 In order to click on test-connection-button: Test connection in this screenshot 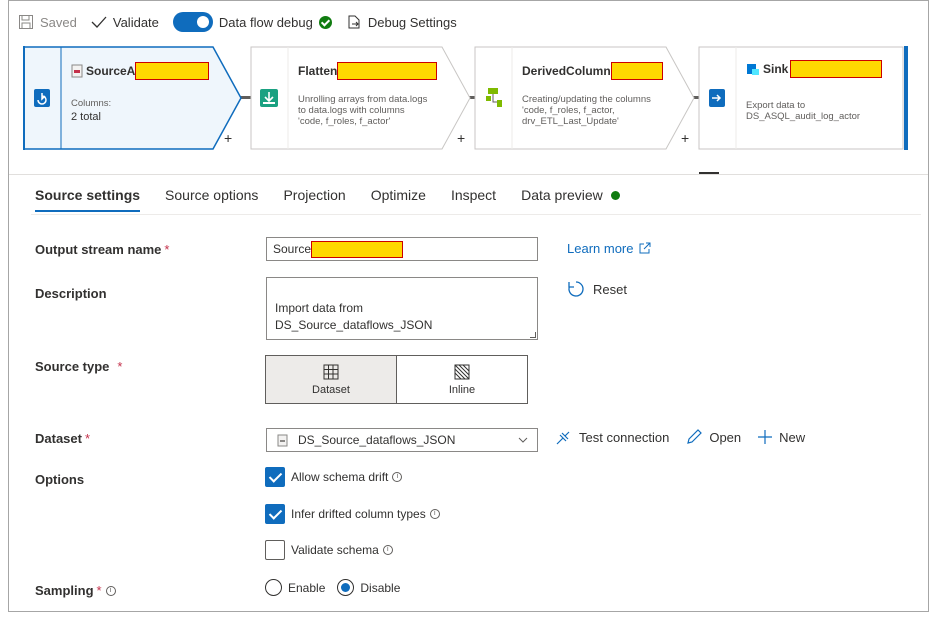, I will do `click(612, 437)`.